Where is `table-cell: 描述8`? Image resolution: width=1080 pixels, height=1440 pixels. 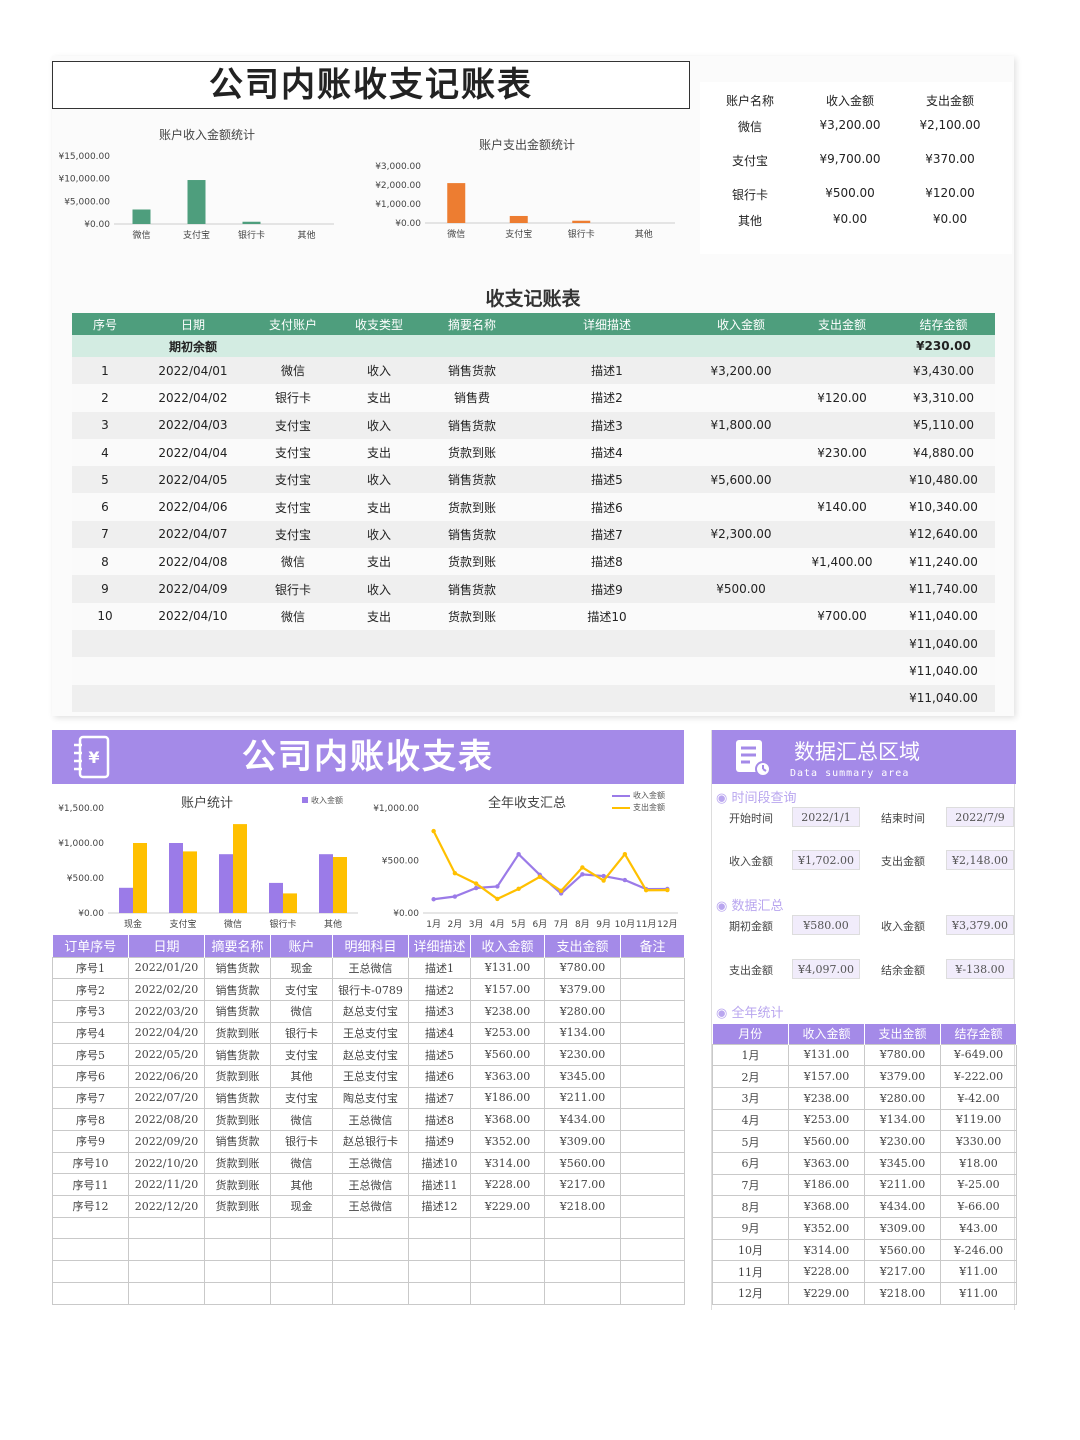
table-cell: 描述8 is located at coordinates (439, 1119).